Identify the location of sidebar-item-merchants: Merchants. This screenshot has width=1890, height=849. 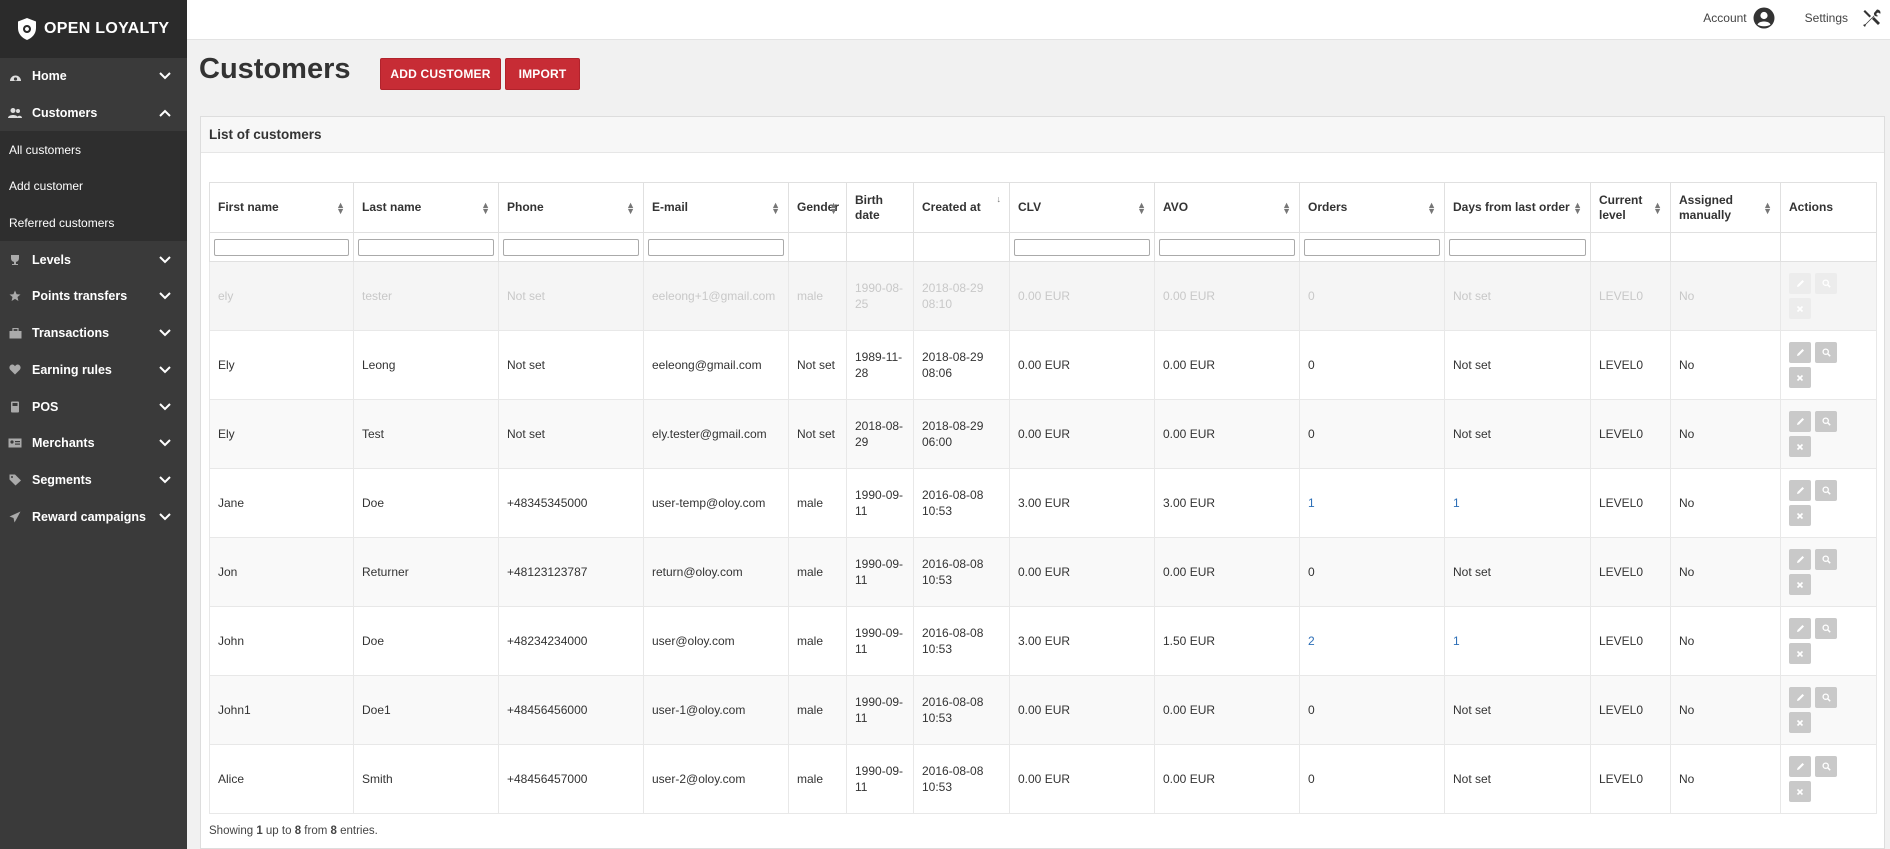
(93, 443).